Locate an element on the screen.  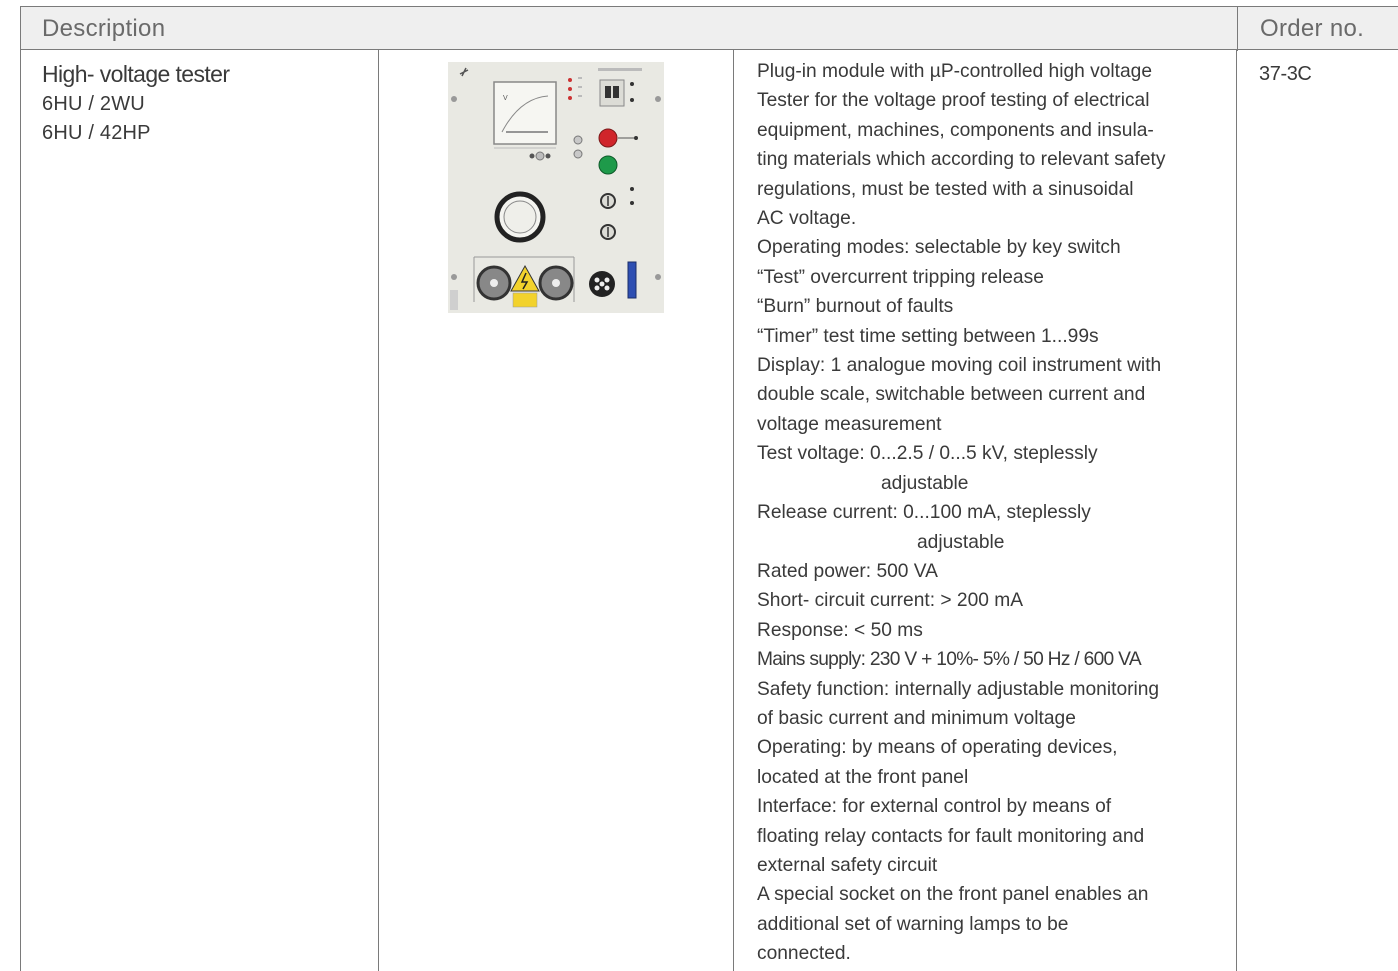
header-order-no: Order no. is located at coordinates (1312, 28).